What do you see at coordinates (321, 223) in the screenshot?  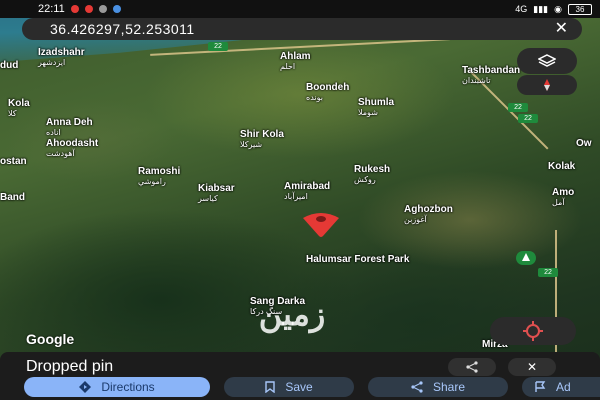 I see `dropped-pin-icon` at bounding box center [321, 223].